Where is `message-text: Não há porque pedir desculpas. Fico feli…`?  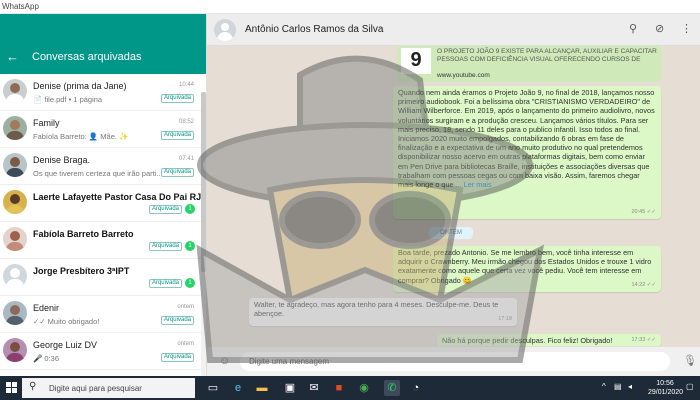 message-text: Não há porque pedir desculpas. Fico feli… is located at coordinates (527, 340).